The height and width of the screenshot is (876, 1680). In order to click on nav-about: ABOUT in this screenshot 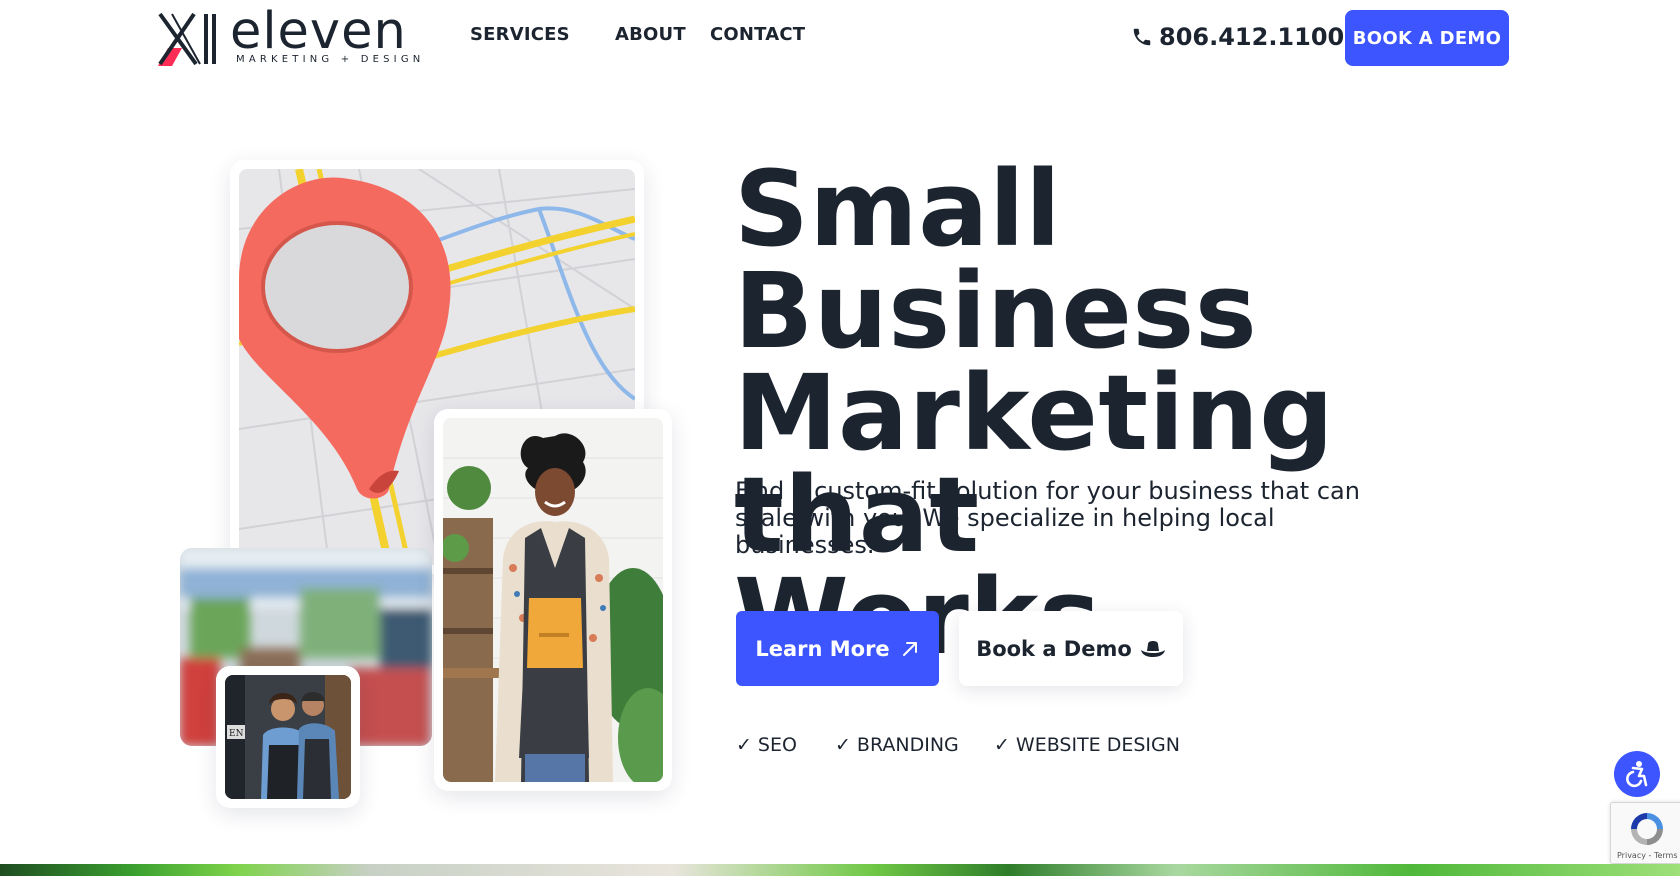, I will do `click(650, 34)`.